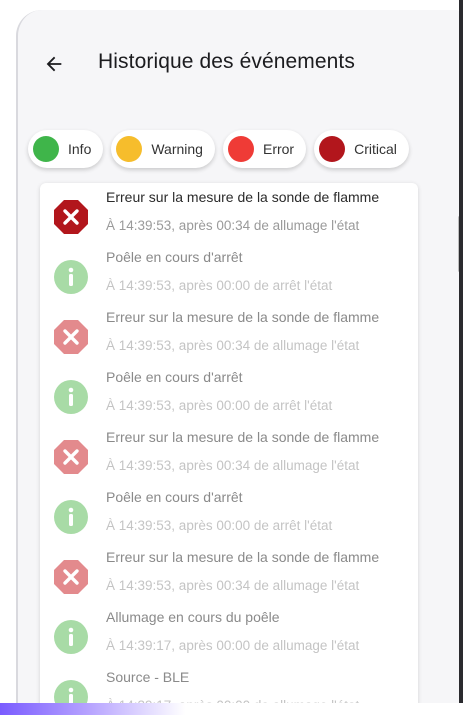 The height and width of the screenshot is (715, 463). Describe the element at coordinates (231, 709) in the screenshot. I see `device-bottom-glow` at that location.